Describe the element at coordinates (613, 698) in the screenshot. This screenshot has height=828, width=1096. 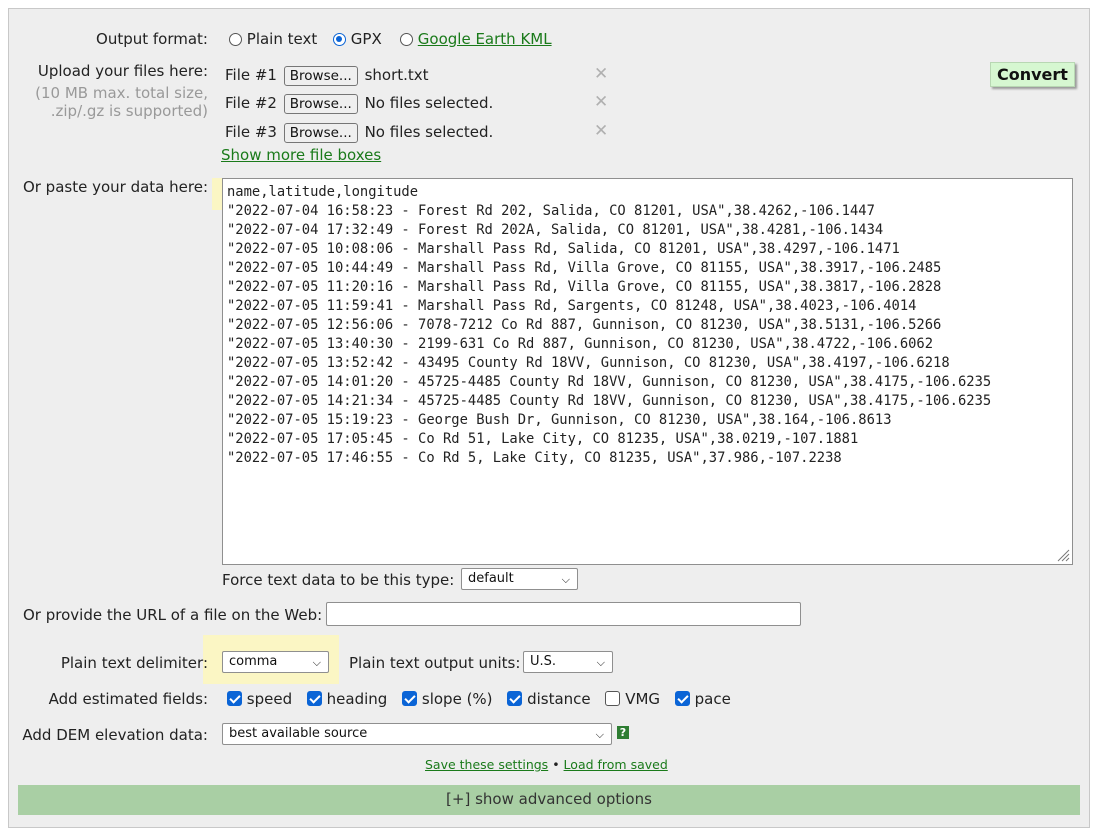
I see `vmg-checkbox` at that location.